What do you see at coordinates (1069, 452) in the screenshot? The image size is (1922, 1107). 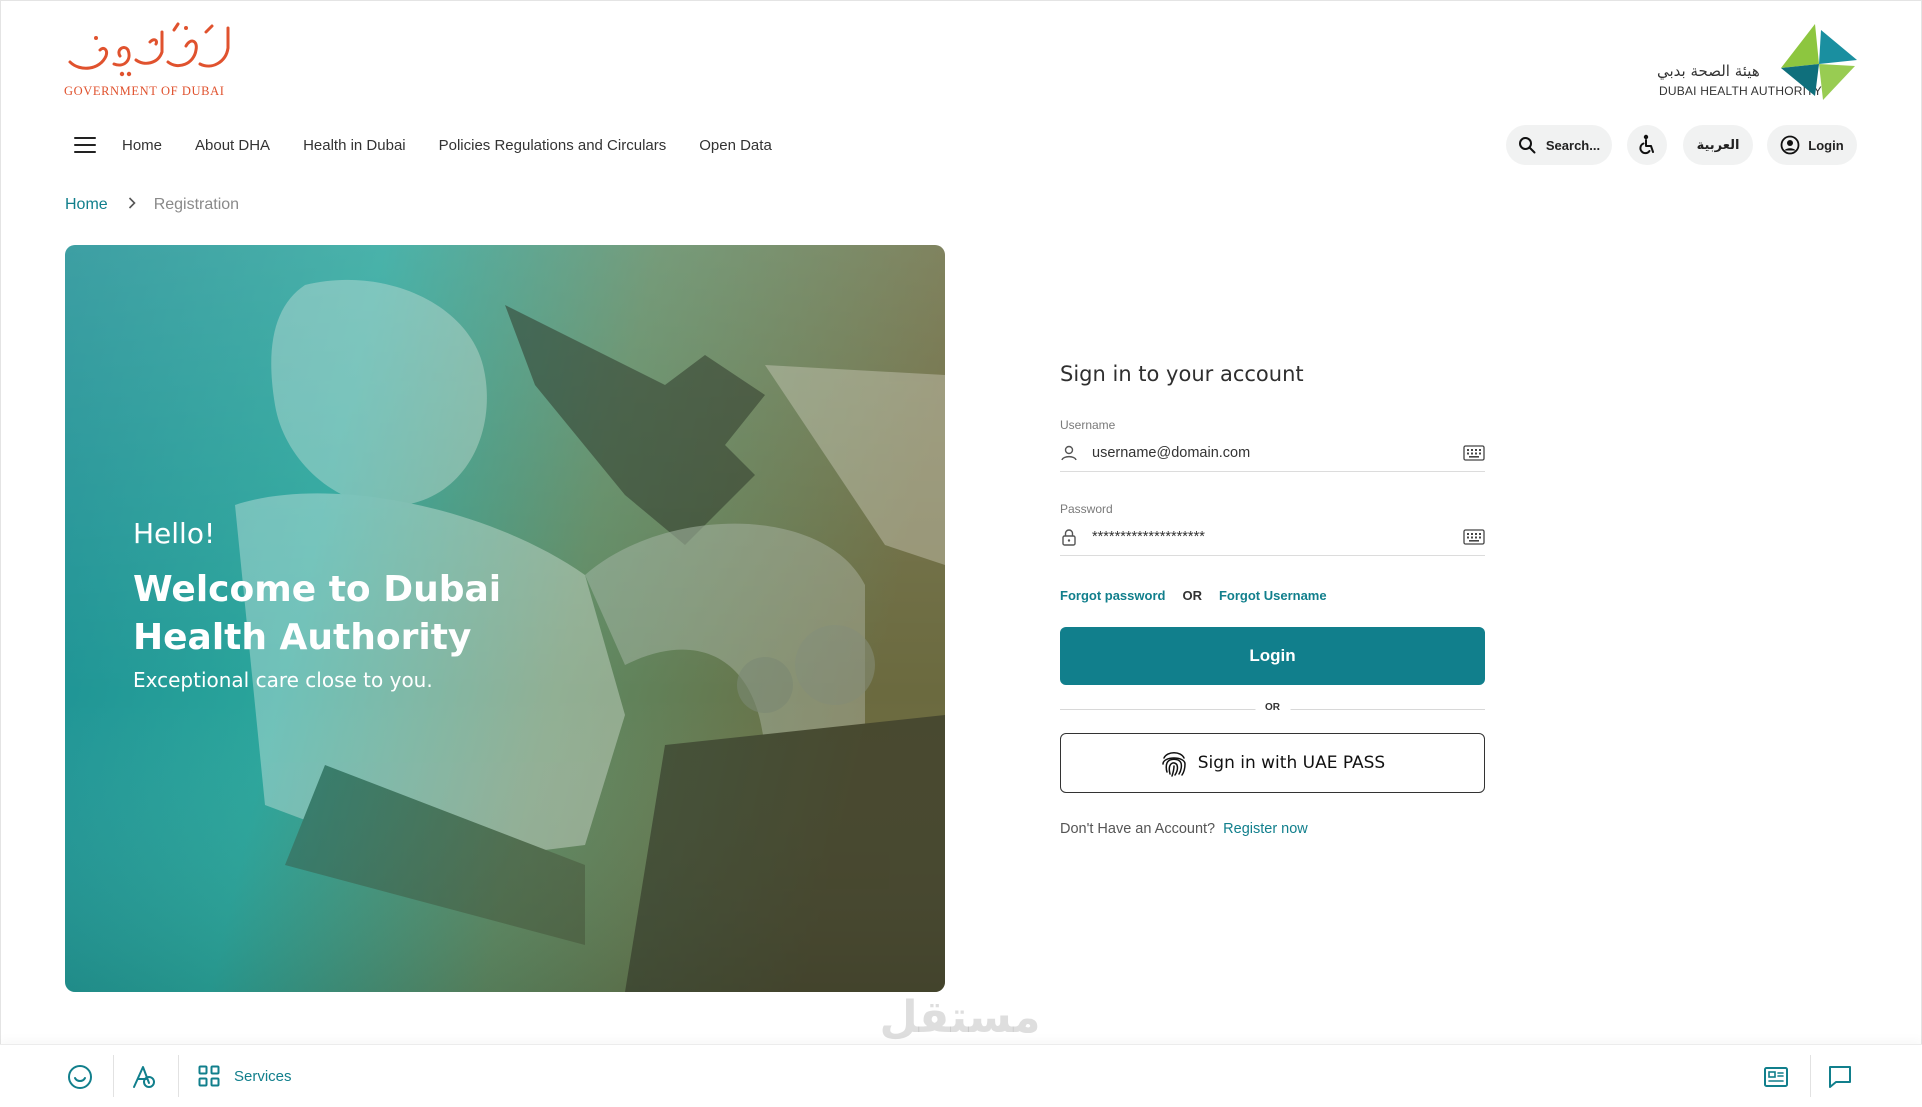 I see `user-icon` at bounding box center [1069, 452].